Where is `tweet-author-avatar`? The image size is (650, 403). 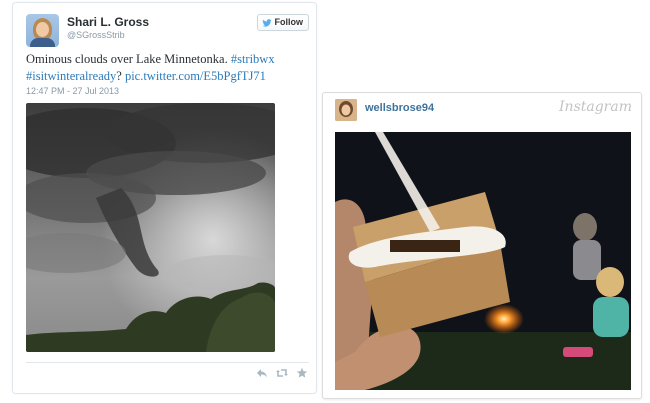
tweet-author-avatar is located at coordinates (42, 30).